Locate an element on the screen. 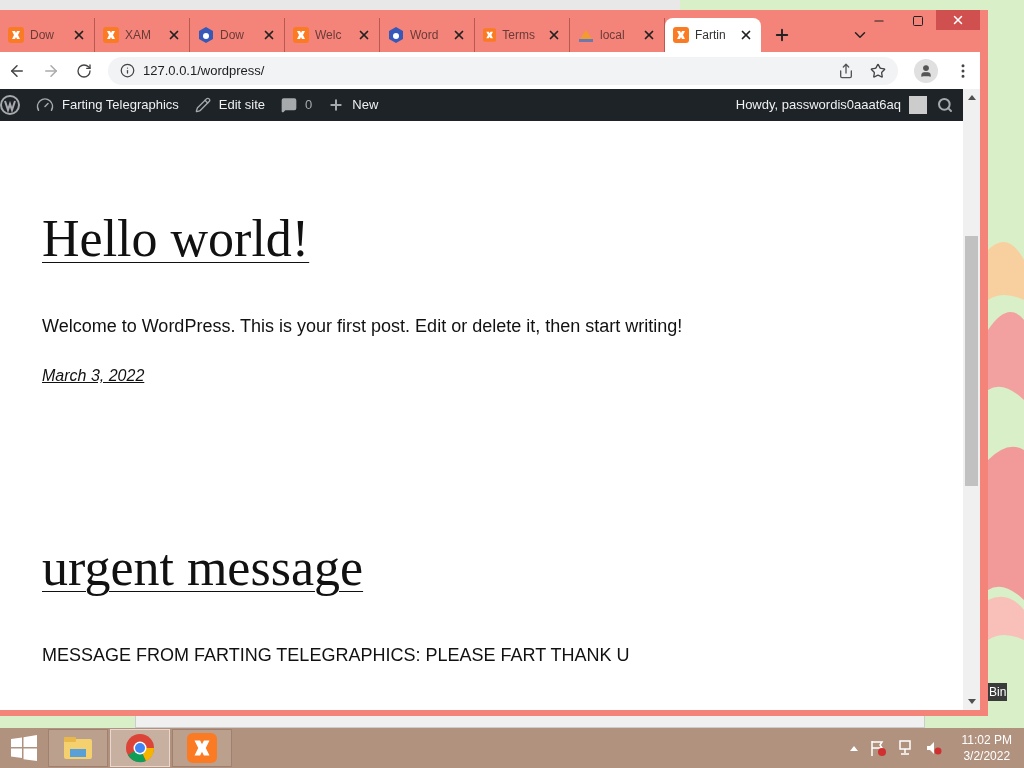  tab-title: local is located at coordinates (612, 35).